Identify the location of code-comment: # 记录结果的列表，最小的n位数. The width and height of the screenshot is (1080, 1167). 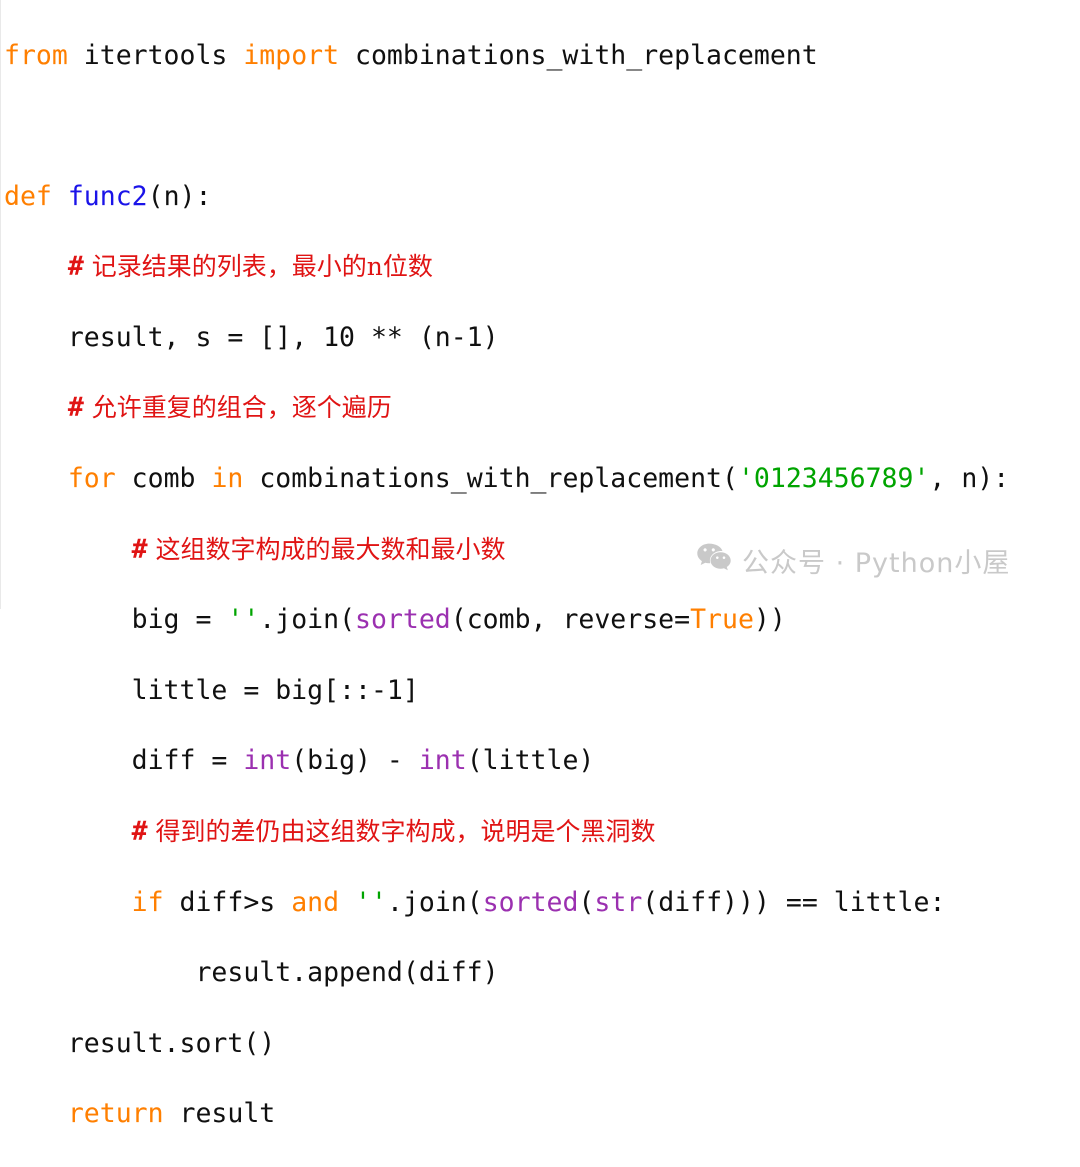
(250, 266).